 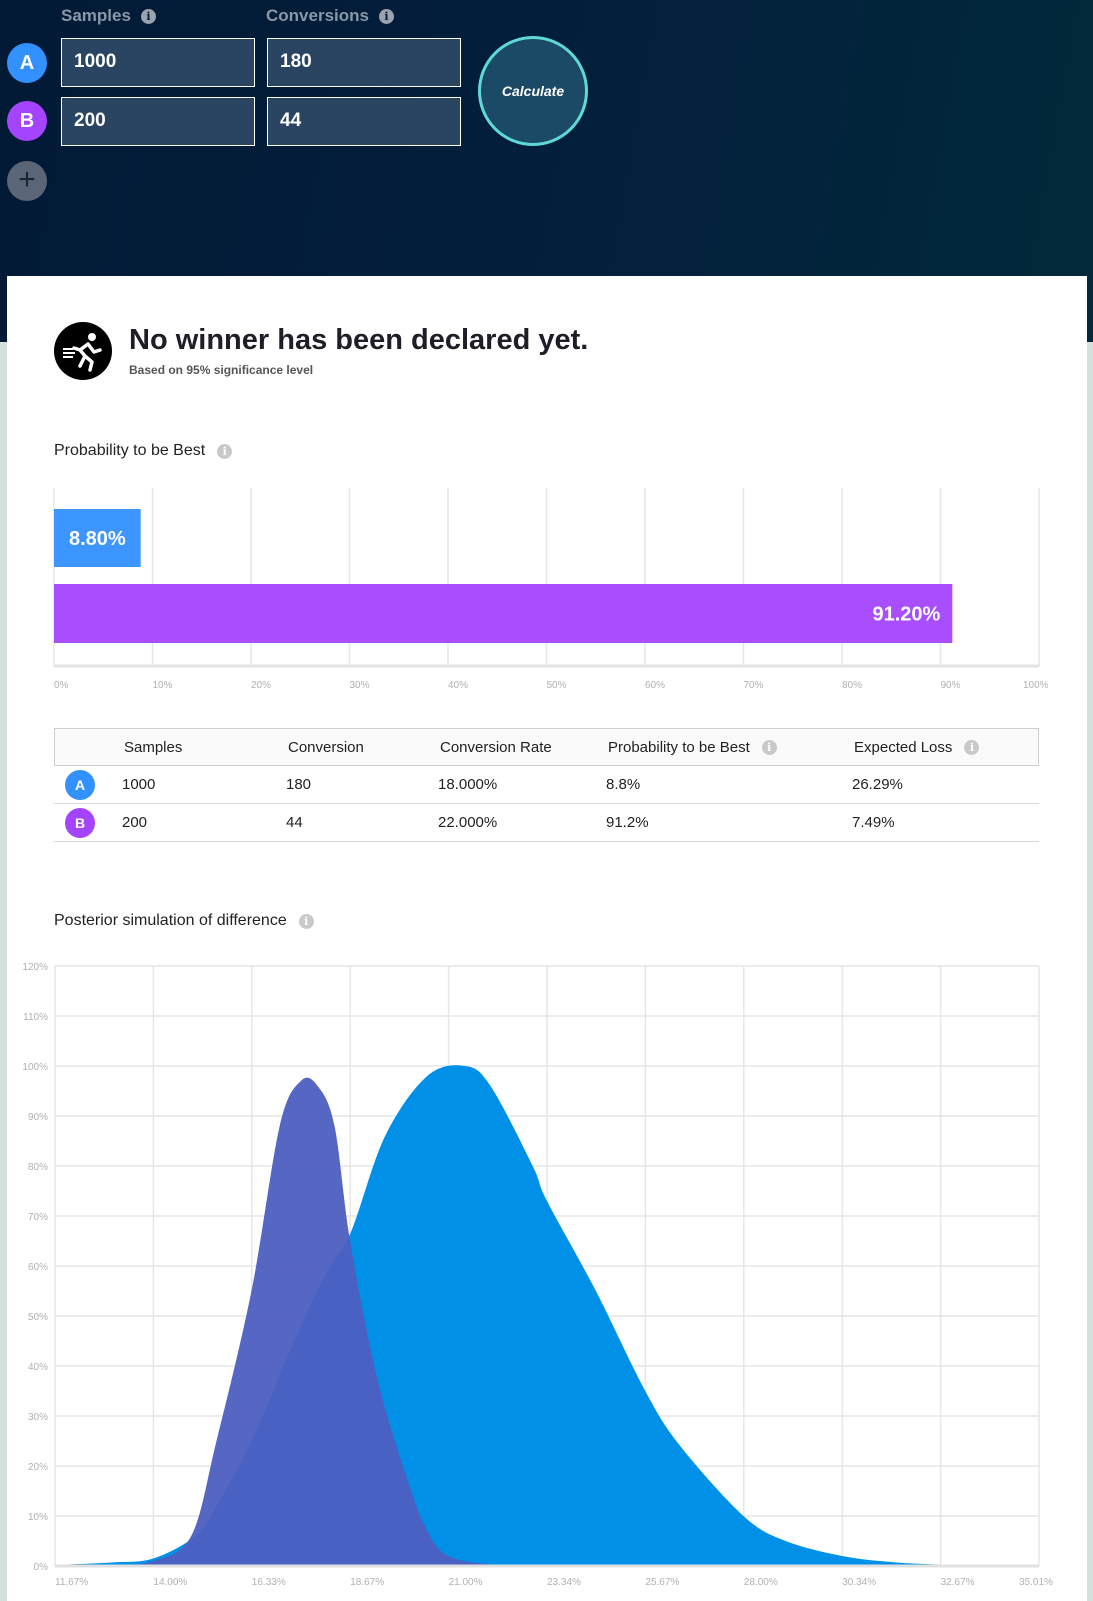 I want to click on x-tick-label: 30%, so click(x=360, y=685).